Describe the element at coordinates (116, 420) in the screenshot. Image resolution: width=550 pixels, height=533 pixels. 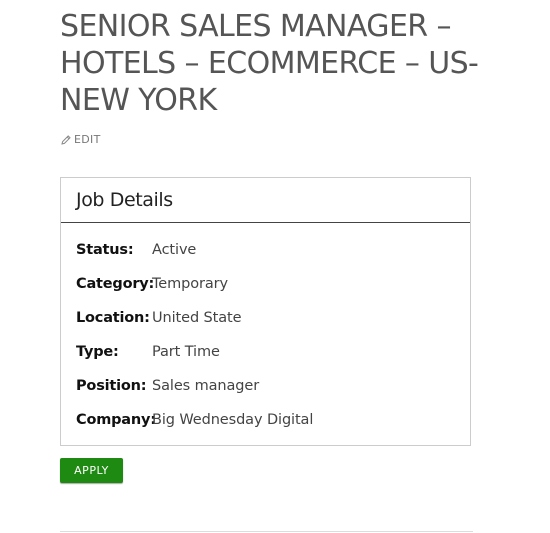
I see `company-label: Company:` at that location.